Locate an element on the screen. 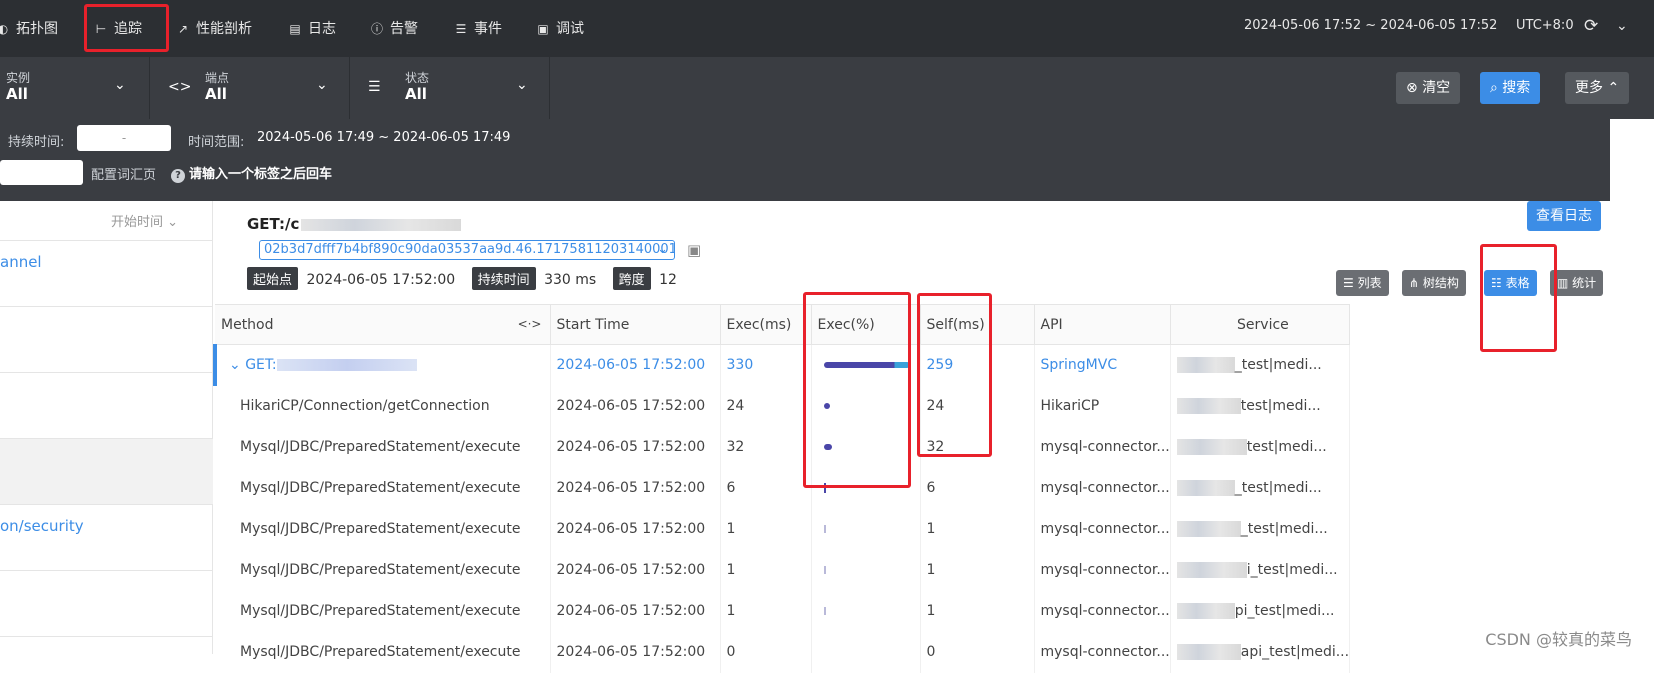 This screenshot has width=1654, height=673. trace-list-header: 开始时间 ⌄ is located at coordinates (106, 221).